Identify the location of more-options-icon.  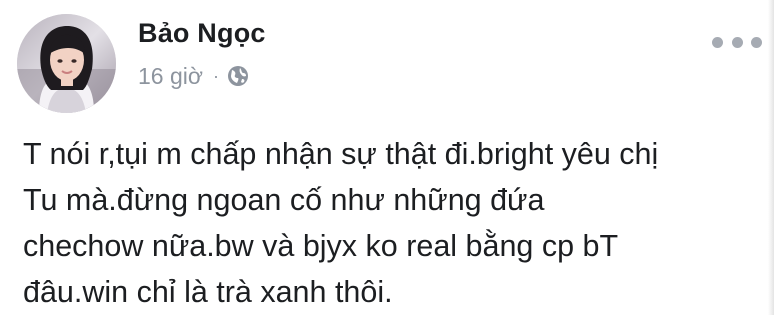
(737, 42).